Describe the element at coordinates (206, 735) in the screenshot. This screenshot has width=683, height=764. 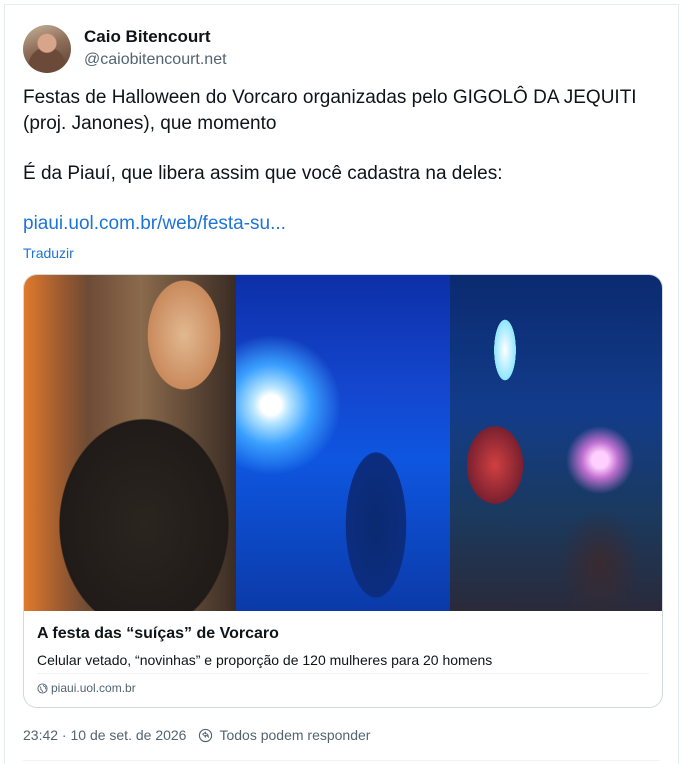
I see `reply-settings-icon` at that location.